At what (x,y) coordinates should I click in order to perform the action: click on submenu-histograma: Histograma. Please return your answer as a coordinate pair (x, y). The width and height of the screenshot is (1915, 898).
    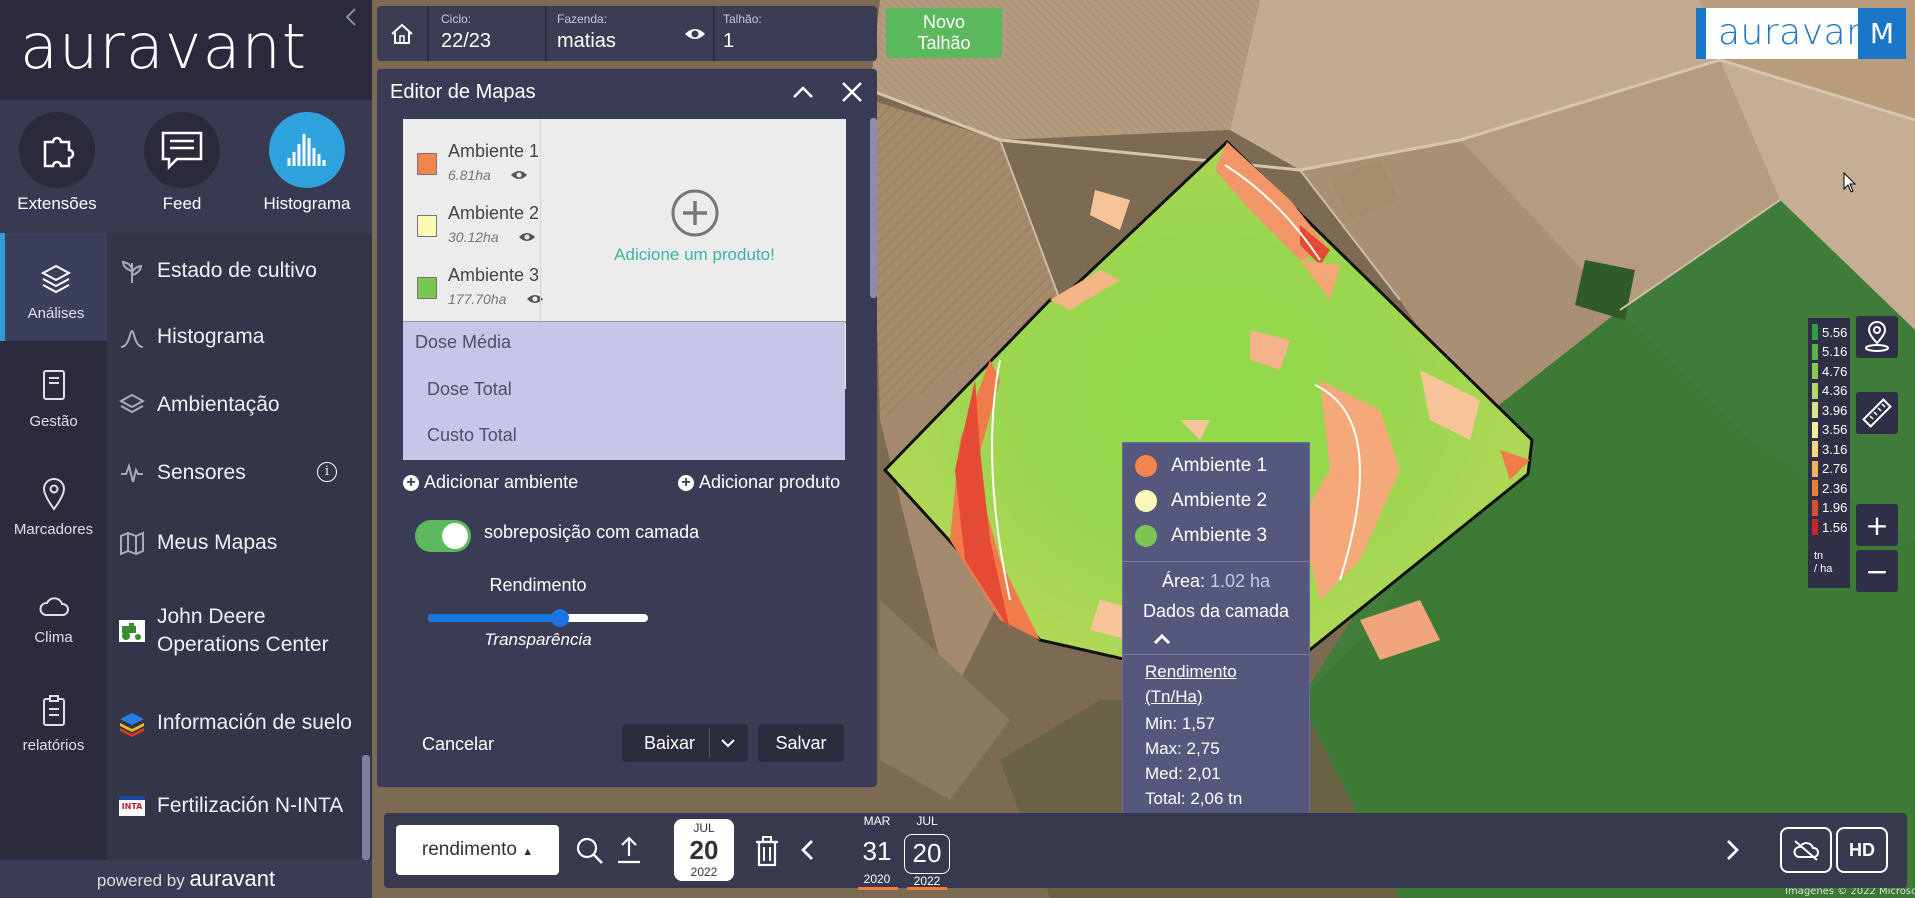
    Looking at the image, I should click on (239, 337).